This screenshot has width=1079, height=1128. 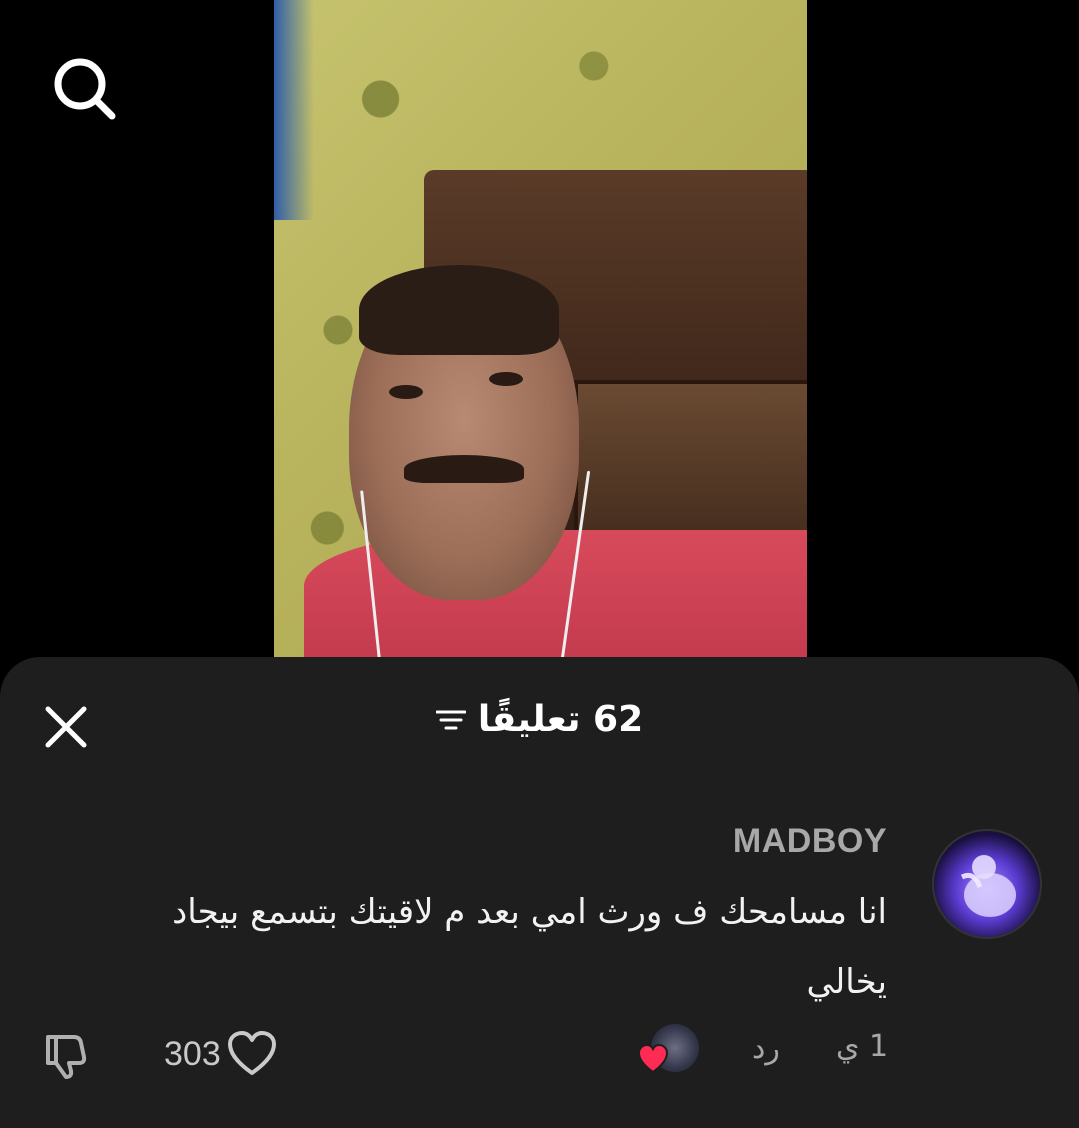 I want to click on comments-title: 62 تعليقًا, so click(x=539, y=719).